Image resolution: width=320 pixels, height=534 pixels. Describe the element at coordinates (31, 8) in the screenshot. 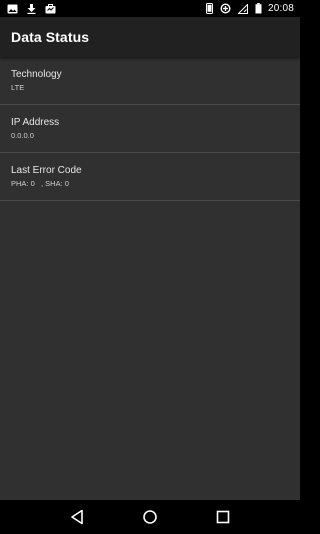

I see `download-icon` at that location.